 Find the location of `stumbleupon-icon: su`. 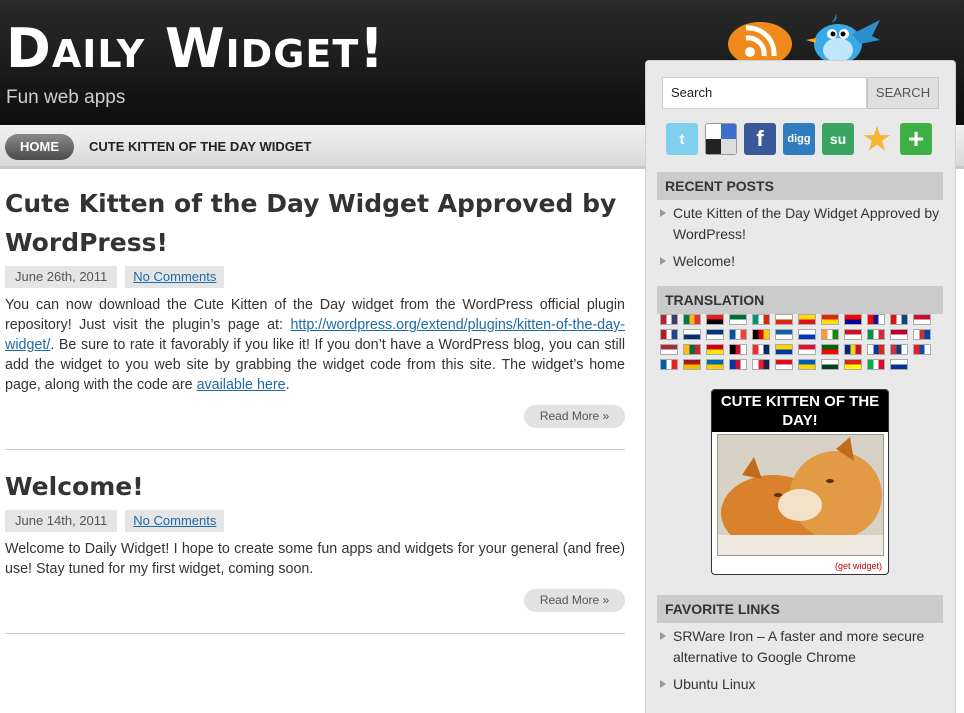

stumbleupon-icon: su is located at coordinates (838, 139).